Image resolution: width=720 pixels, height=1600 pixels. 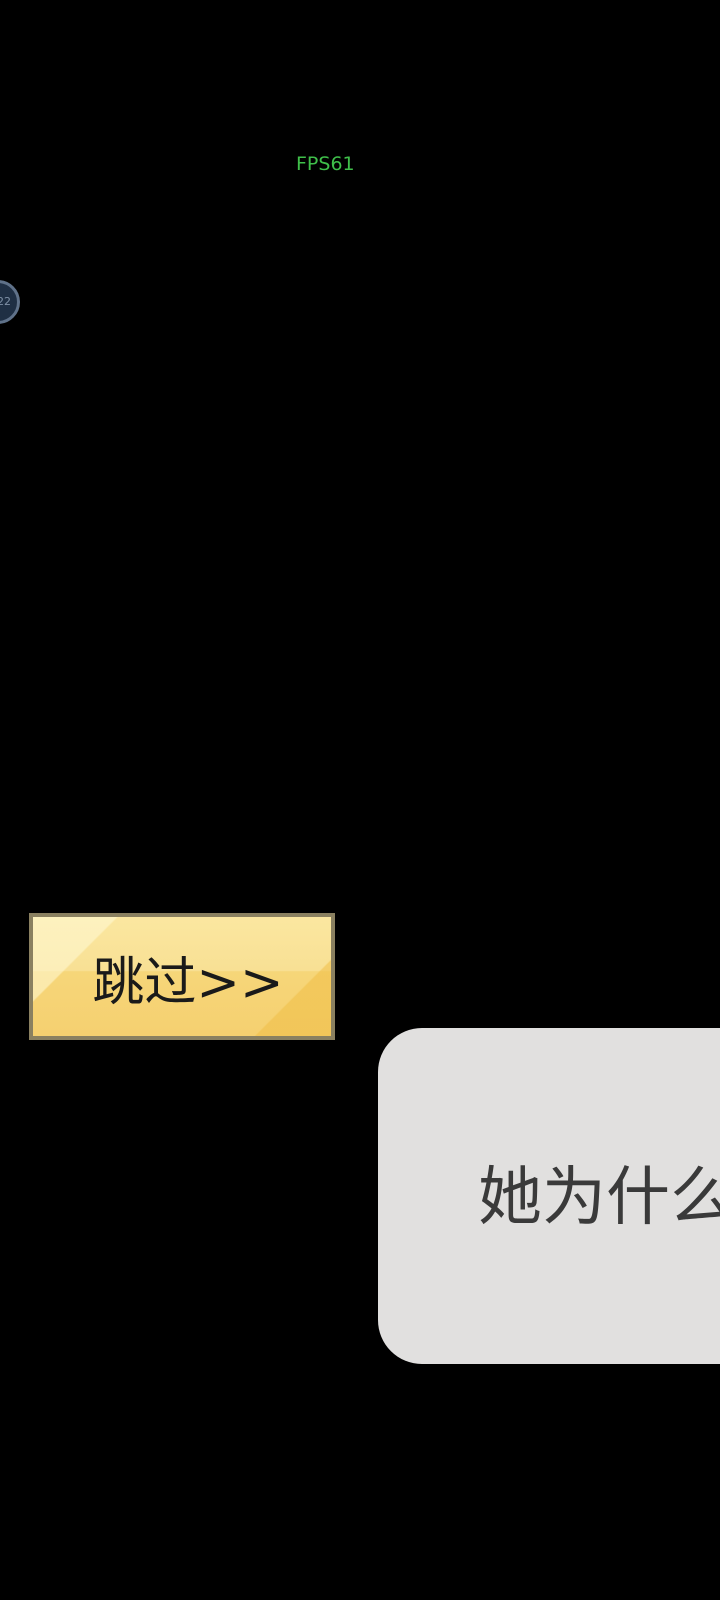 I want to click on dialog-box: 她为什么, so click(x=549, y=1196).